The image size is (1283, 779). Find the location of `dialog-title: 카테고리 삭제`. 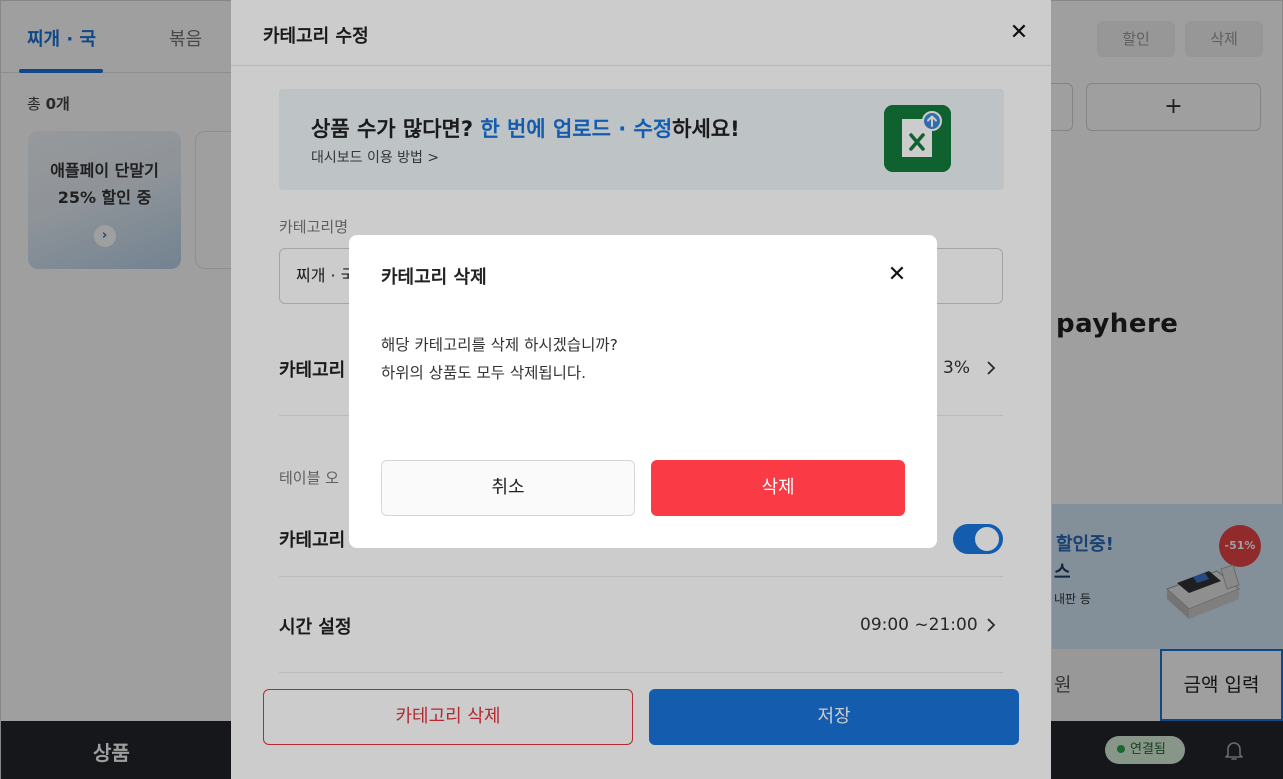

dialog-title: 카테고리 삭제 is located at coordinates (434, 277).